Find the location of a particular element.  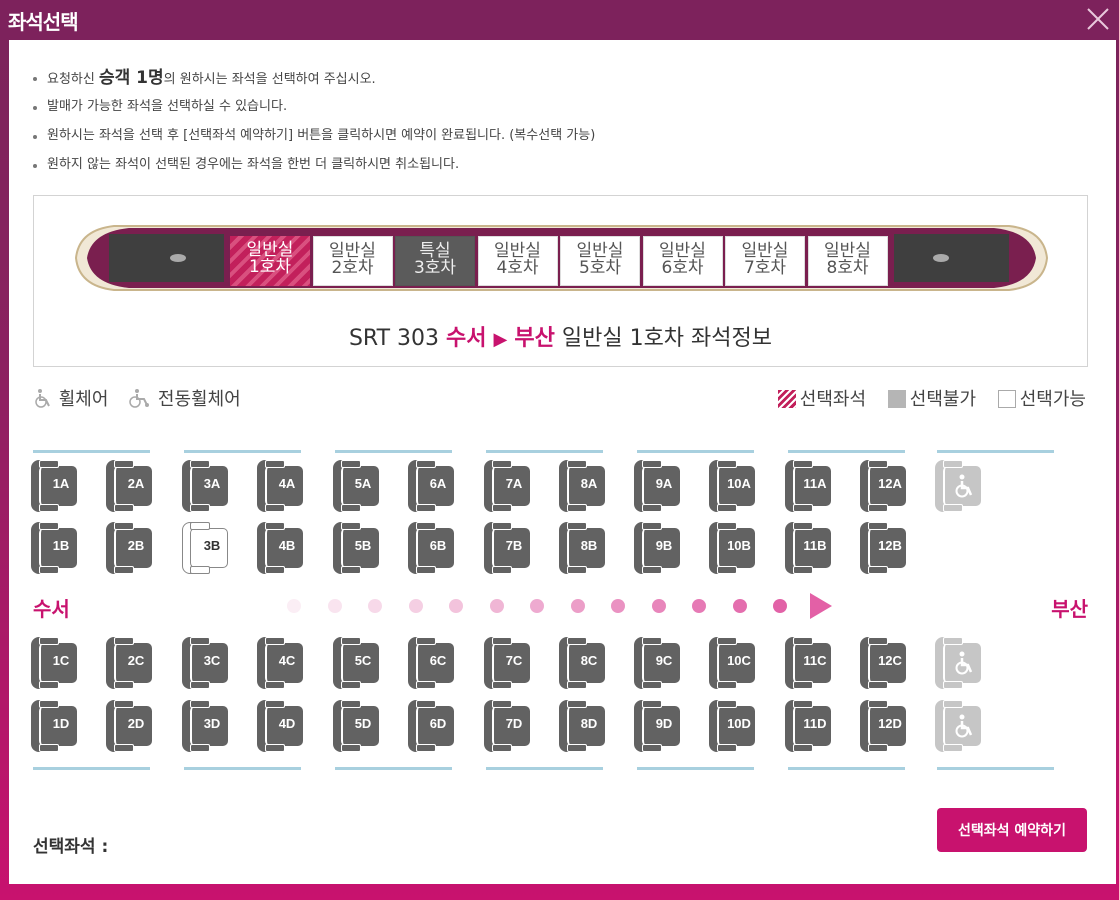

seat-7D: 7D is located at coordinates (507, 726).